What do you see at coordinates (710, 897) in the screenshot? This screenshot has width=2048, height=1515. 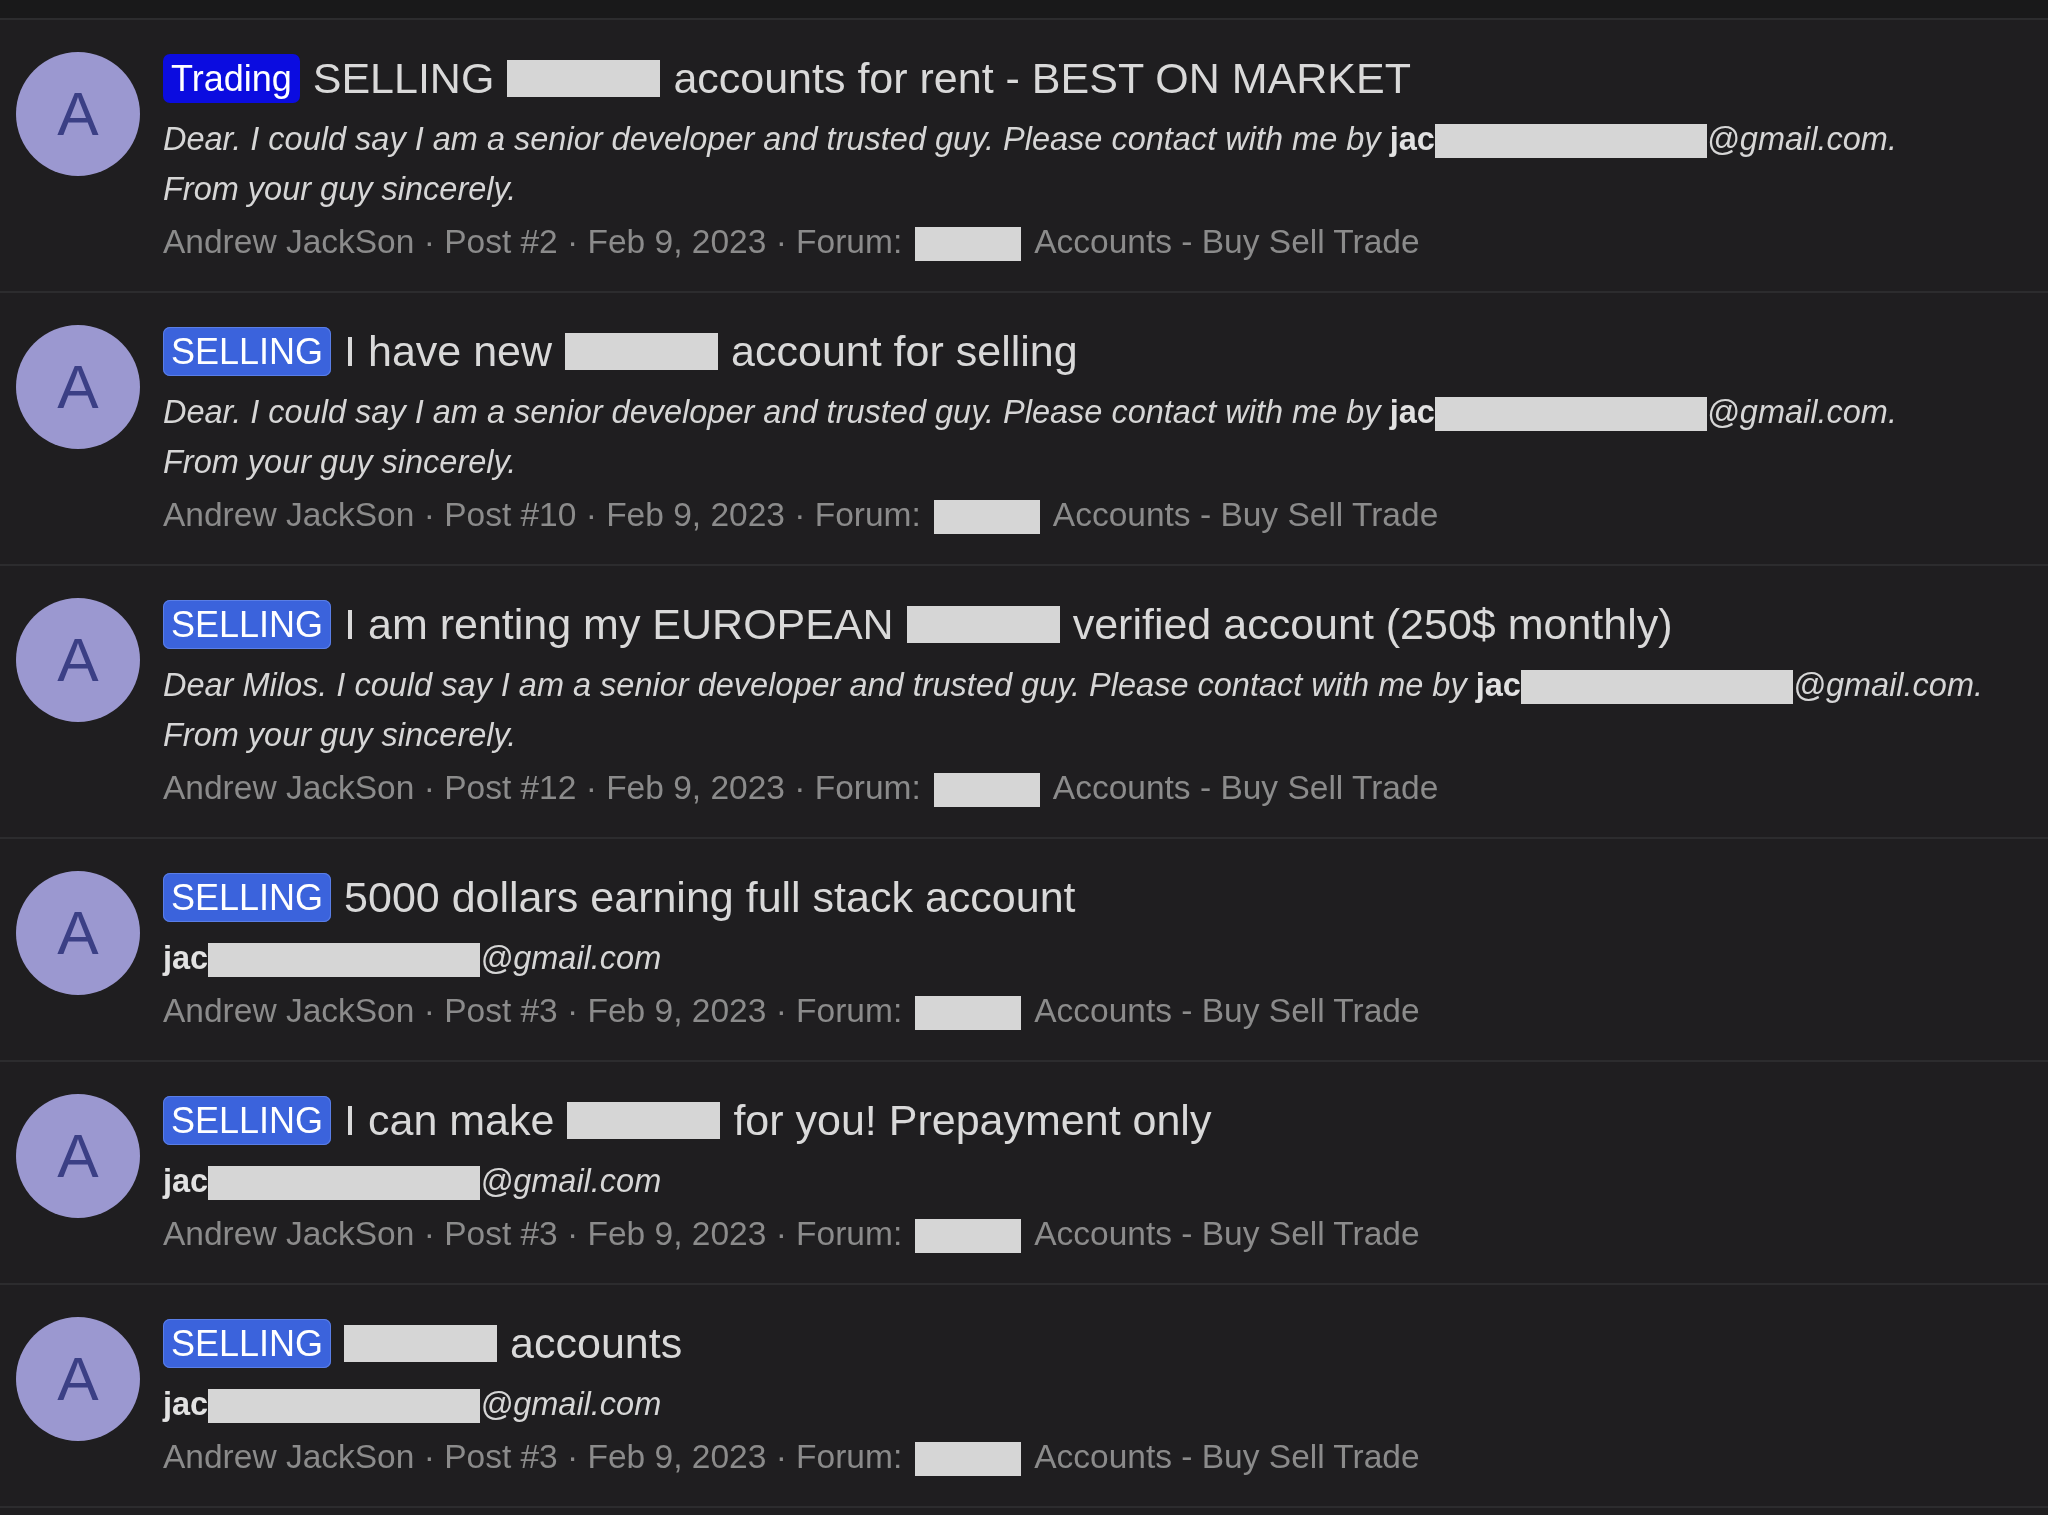 I see `thread-title: 5000 dollars earning full stack account` at bounding box center [710, 897].